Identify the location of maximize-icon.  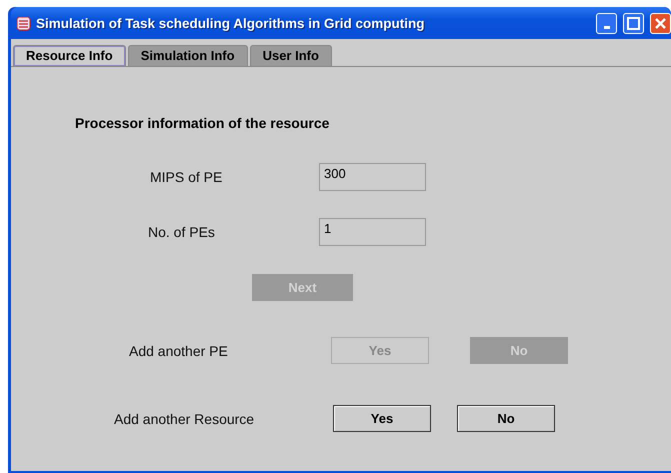
(633, 23).